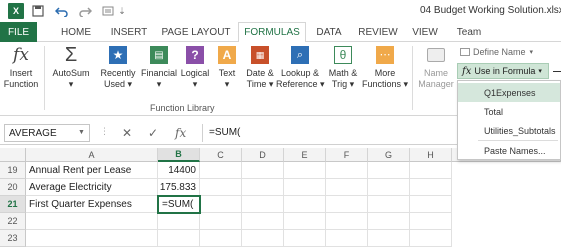  What do you see at coordinates (431, 155) in the screenshot?
I see `column-header-h: H` at bounding box center [431, 155].